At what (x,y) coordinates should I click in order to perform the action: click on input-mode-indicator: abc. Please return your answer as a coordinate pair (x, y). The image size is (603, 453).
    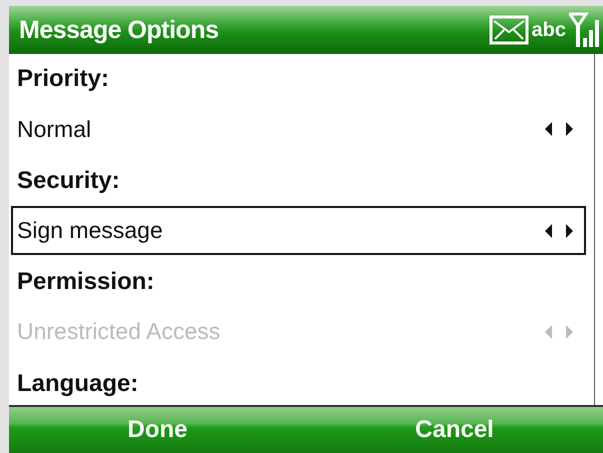
    Looking at the image, I should click on (549, 30).